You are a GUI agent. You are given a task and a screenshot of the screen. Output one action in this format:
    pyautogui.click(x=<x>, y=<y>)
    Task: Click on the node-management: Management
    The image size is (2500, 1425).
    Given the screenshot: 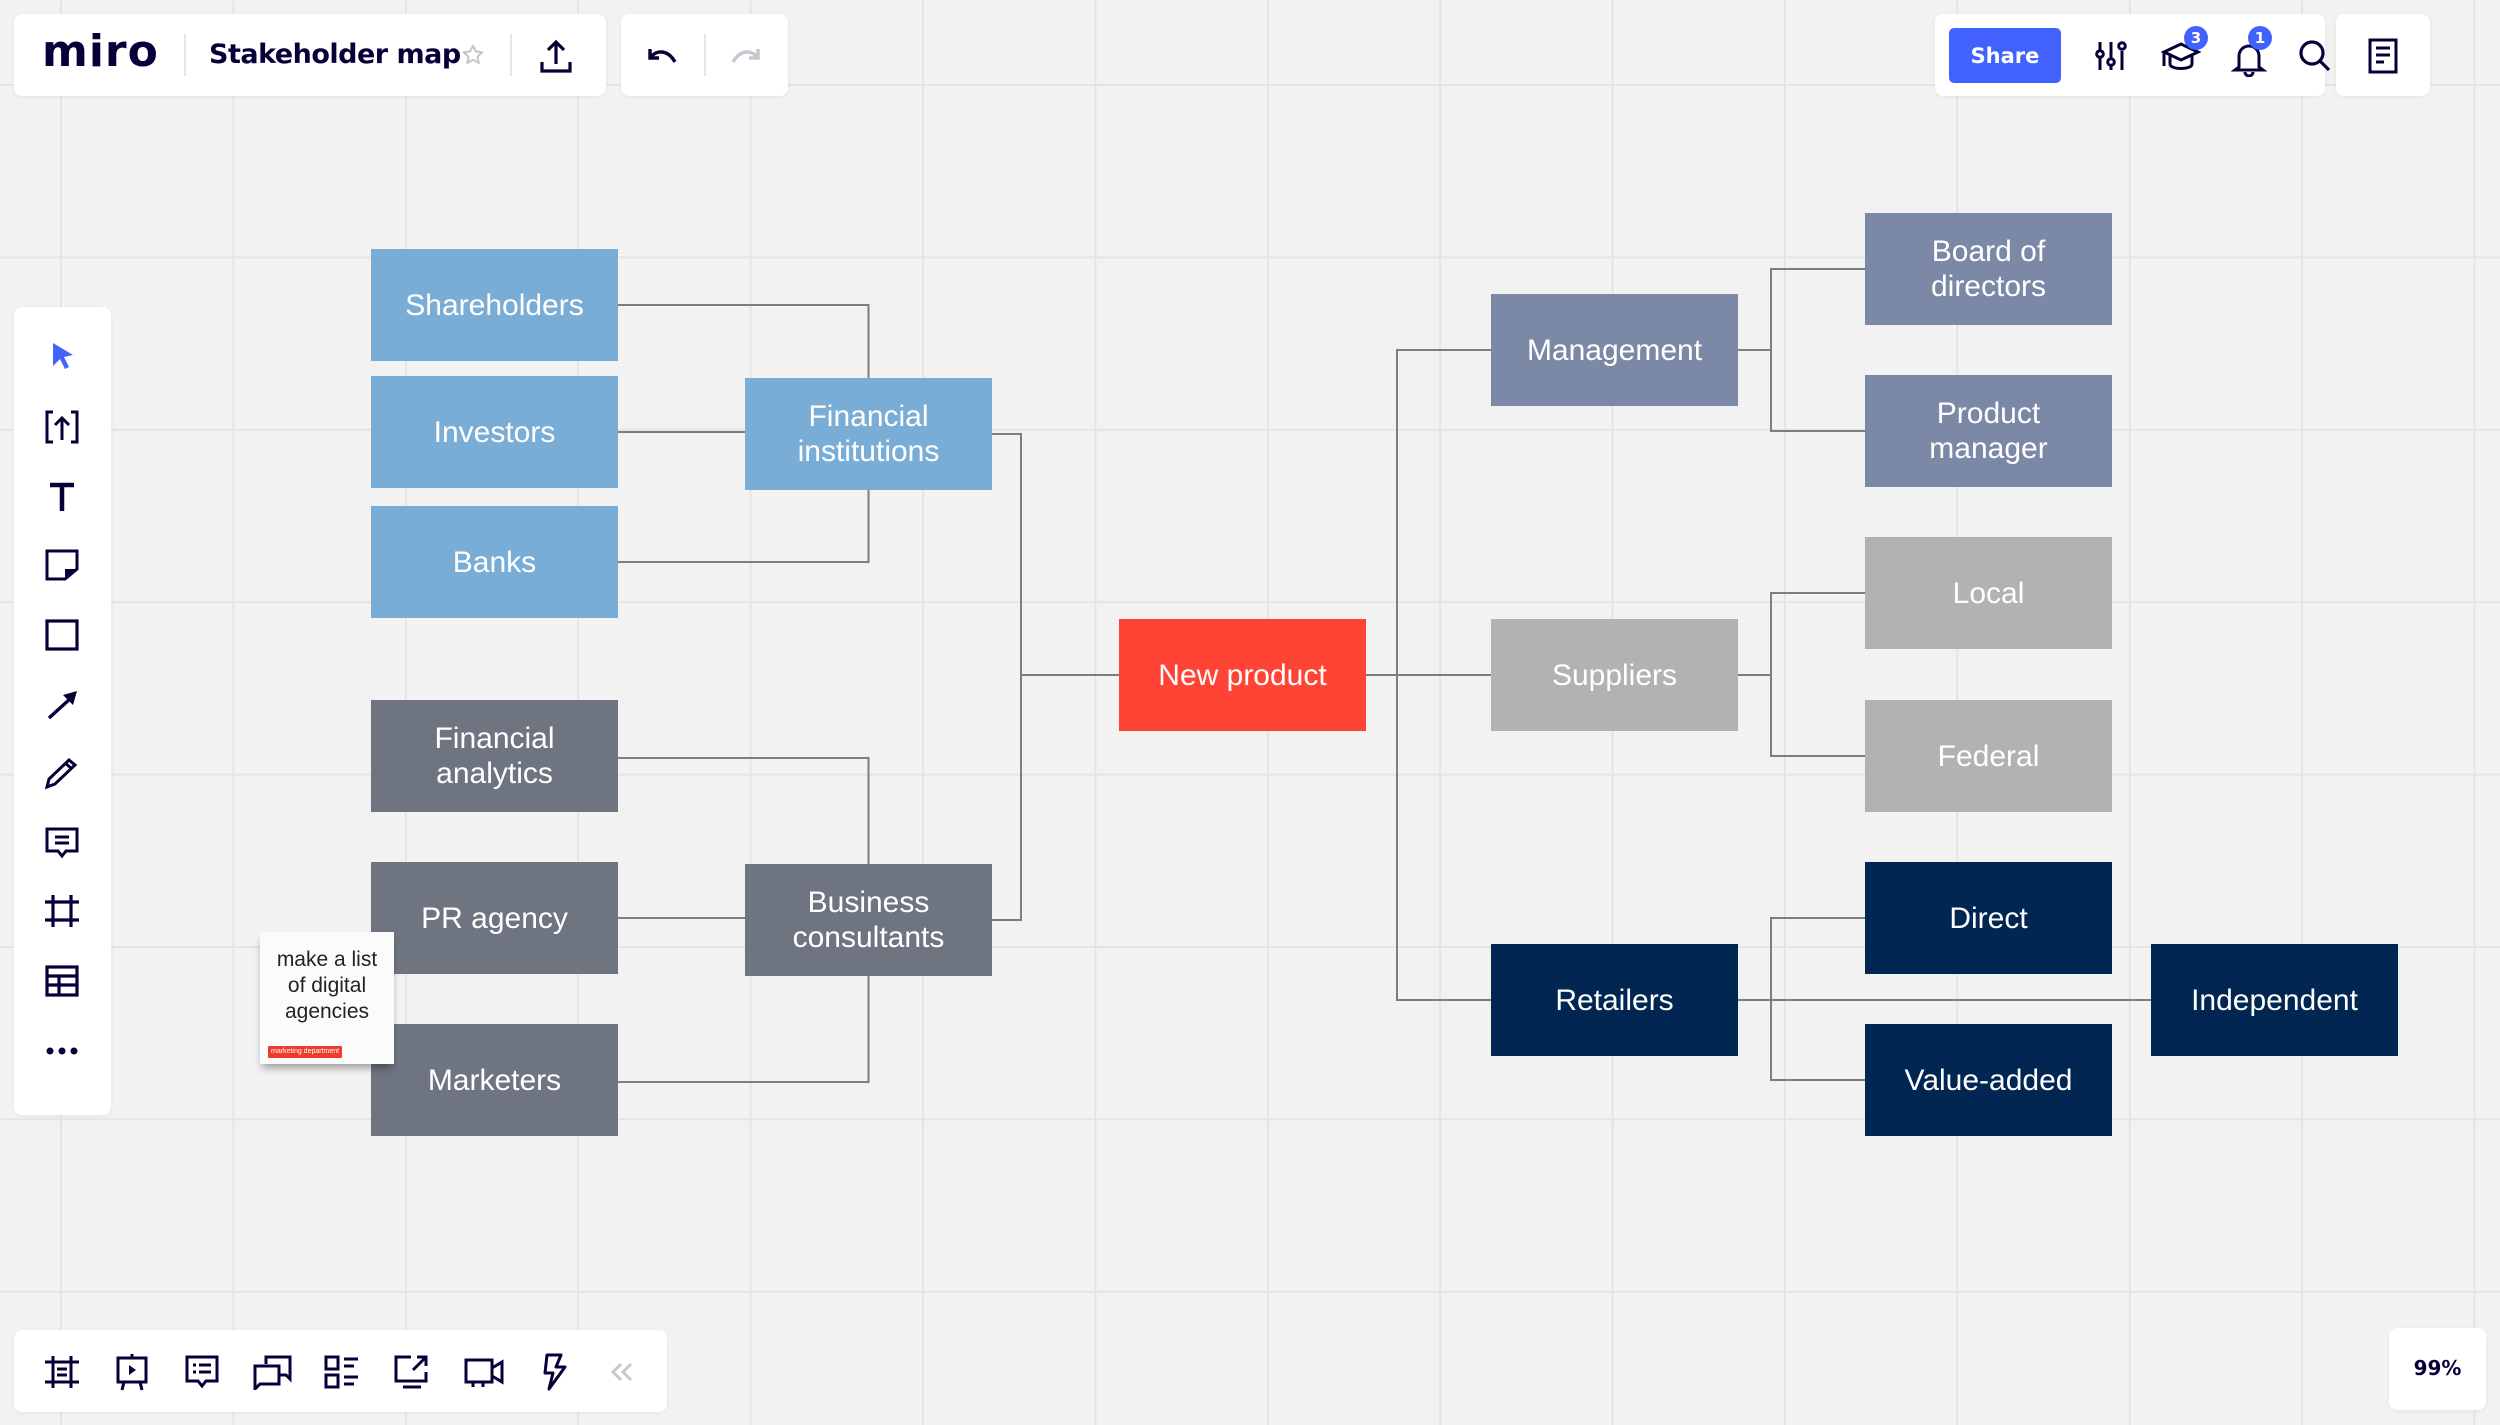 What is the action you would take?
    pyautogui.click(x=1614, y=350)
    